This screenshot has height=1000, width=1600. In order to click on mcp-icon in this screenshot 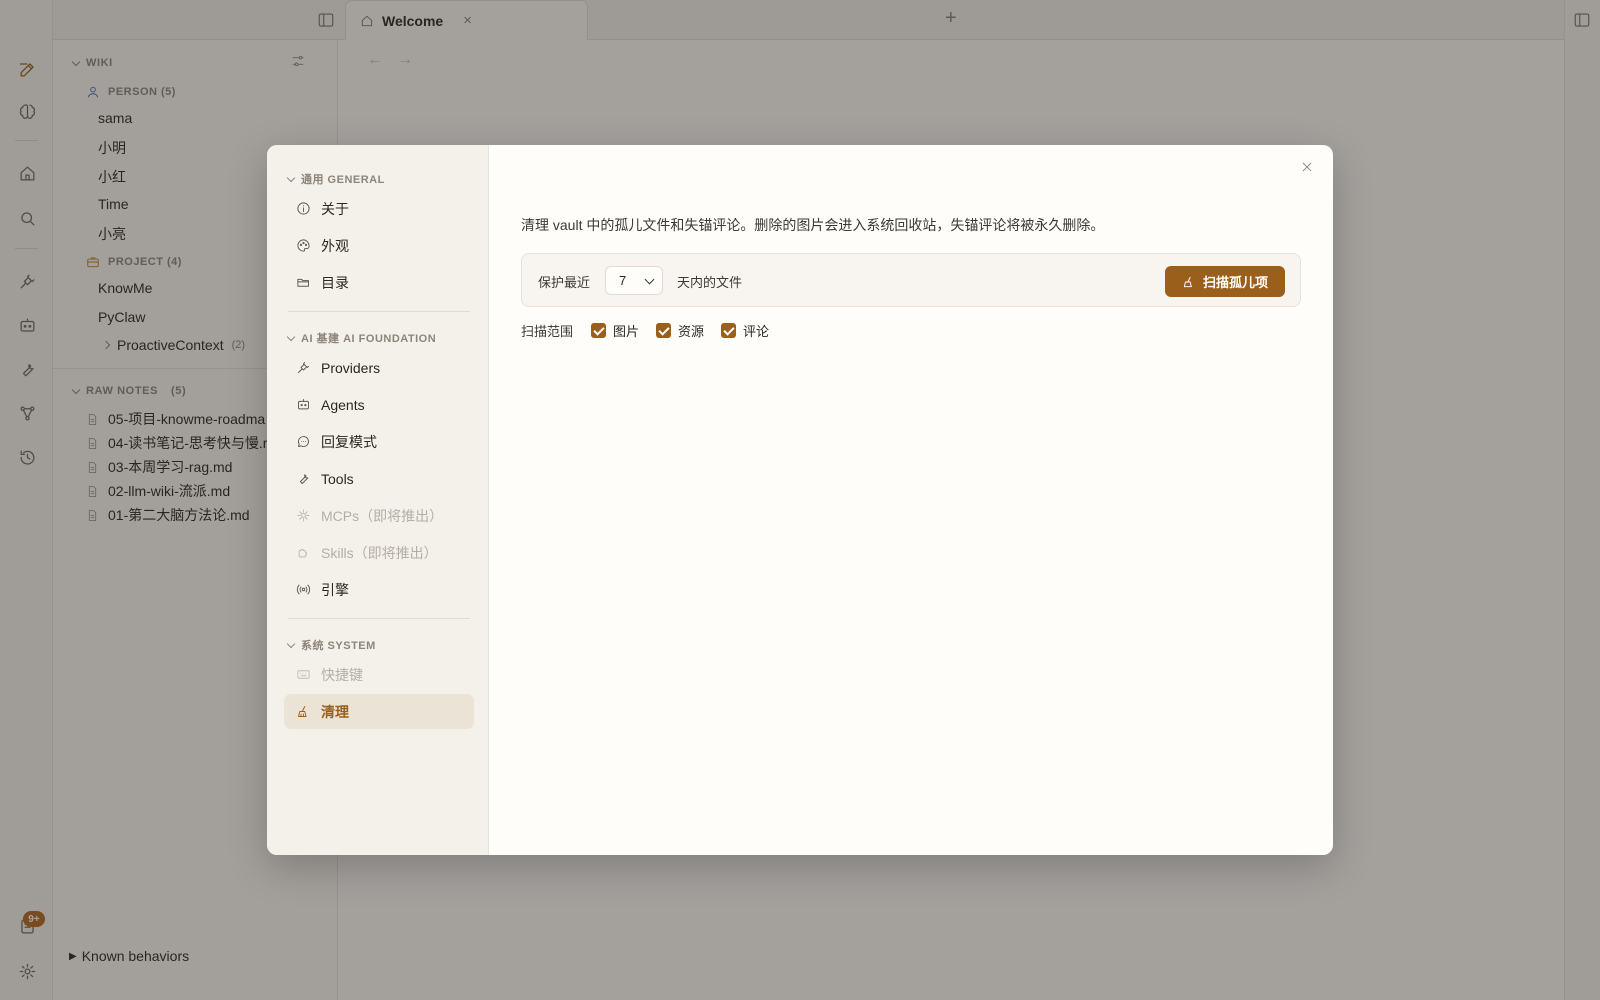, I will do `click(303, 515)`.